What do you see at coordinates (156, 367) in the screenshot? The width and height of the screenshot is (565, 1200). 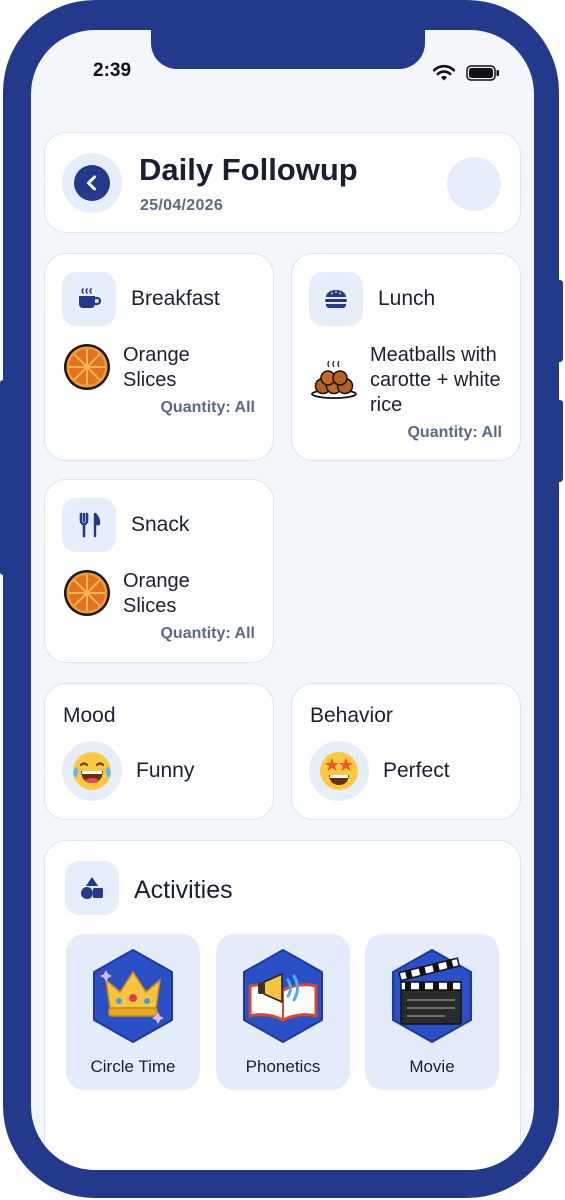 I see `breakfast-food: Orange Slices` at bounding box center [156, 367].